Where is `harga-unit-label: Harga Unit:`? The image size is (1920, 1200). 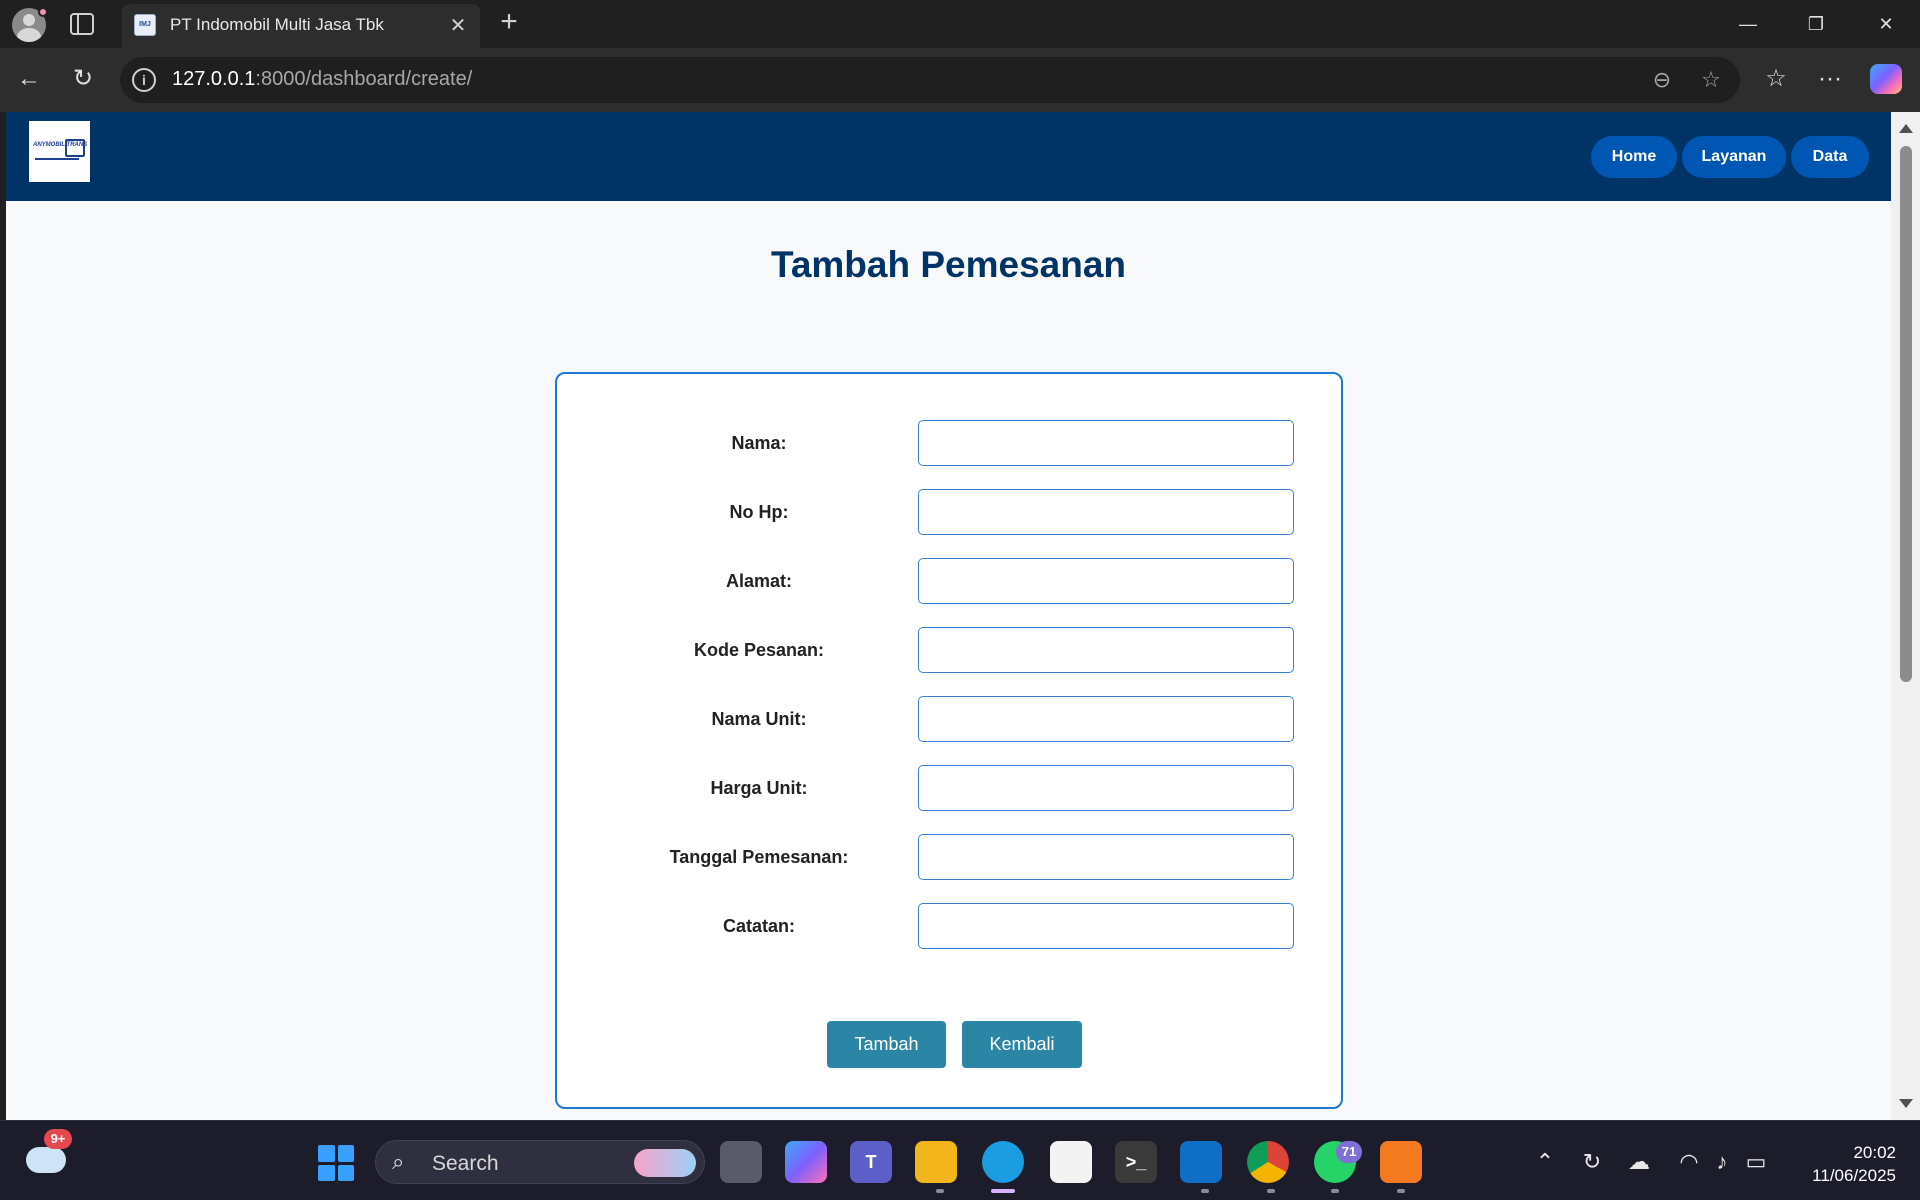 harga-unit-label: Harga Unit: is located at coordinates (759, 788).